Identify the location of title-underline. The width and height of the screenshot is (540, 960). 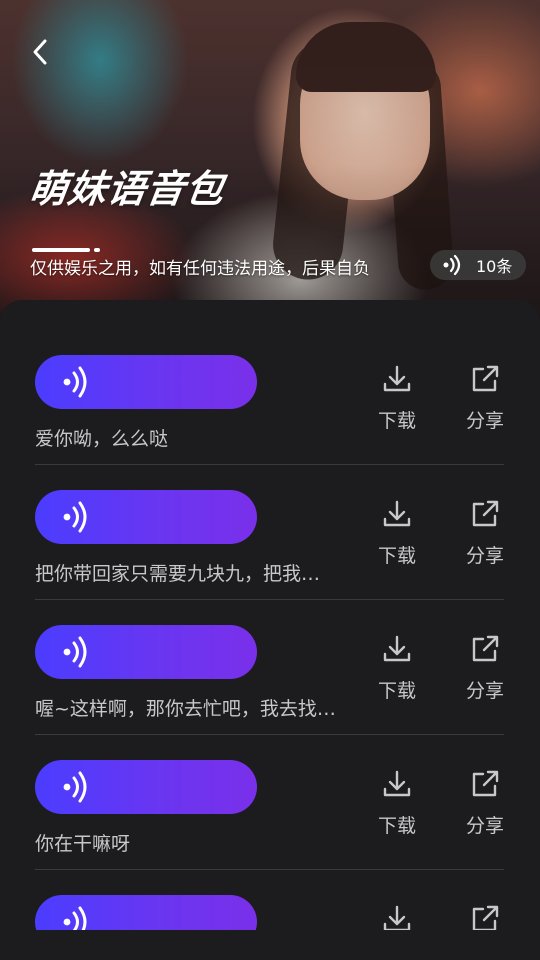
(66, 250).